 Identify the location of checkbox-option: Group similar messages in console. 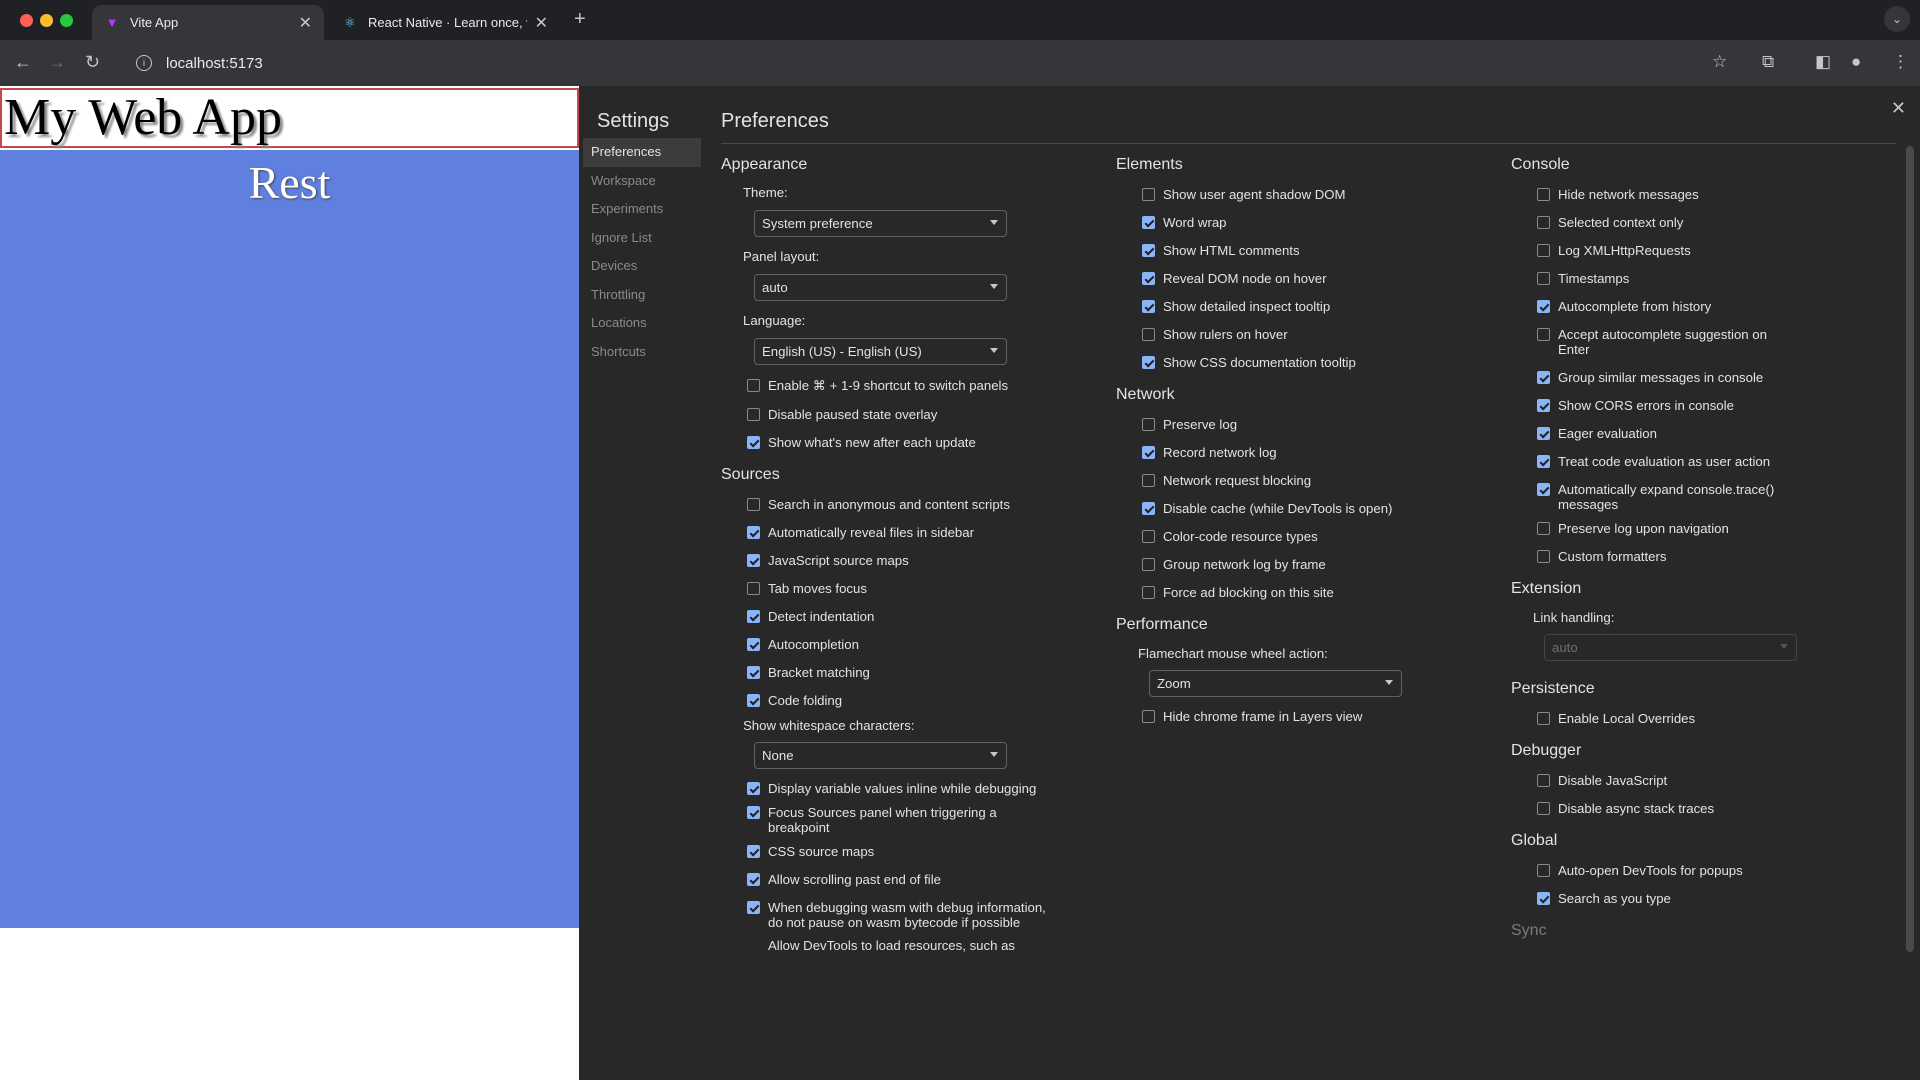
(1667, 377).